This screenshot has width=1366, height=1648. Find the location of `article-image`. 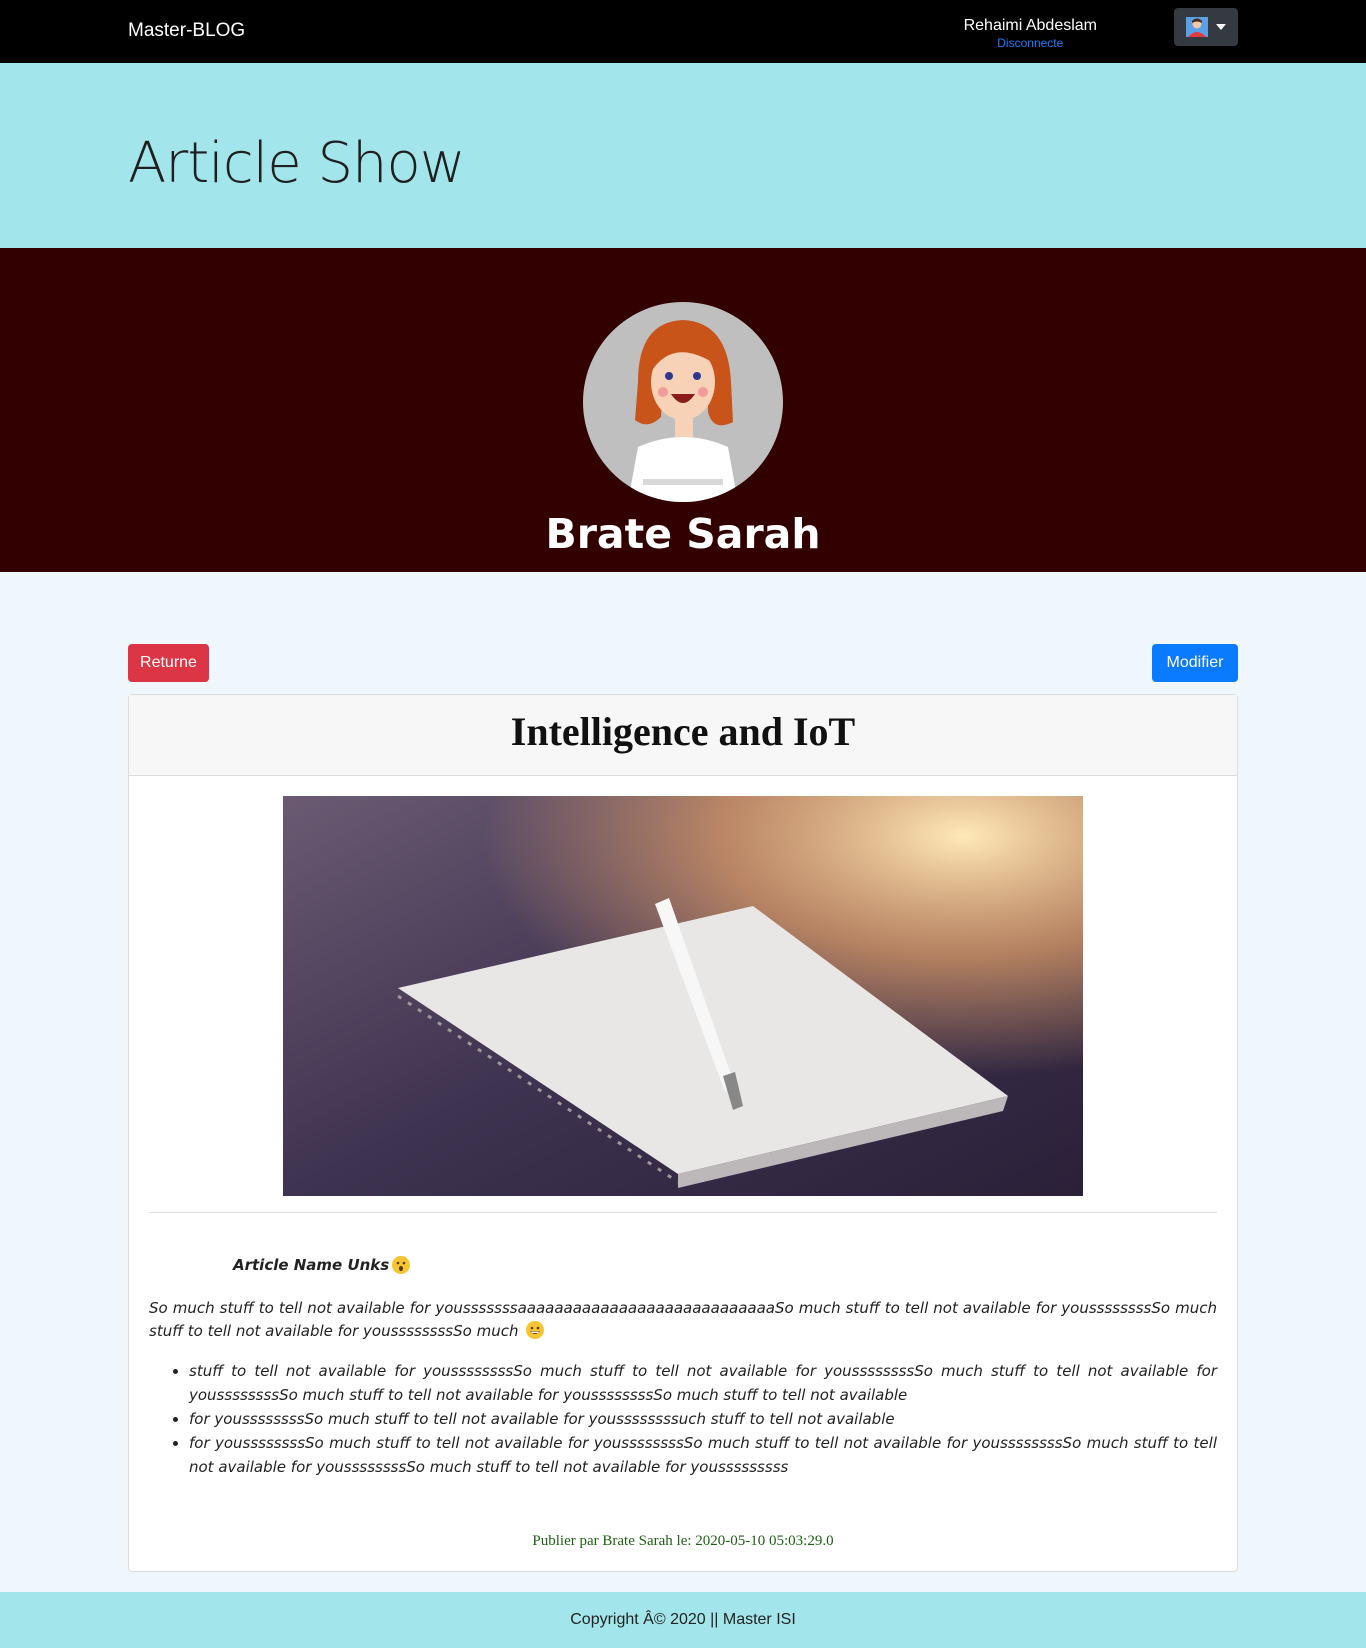

article-image is located at coordinates (683, 996).